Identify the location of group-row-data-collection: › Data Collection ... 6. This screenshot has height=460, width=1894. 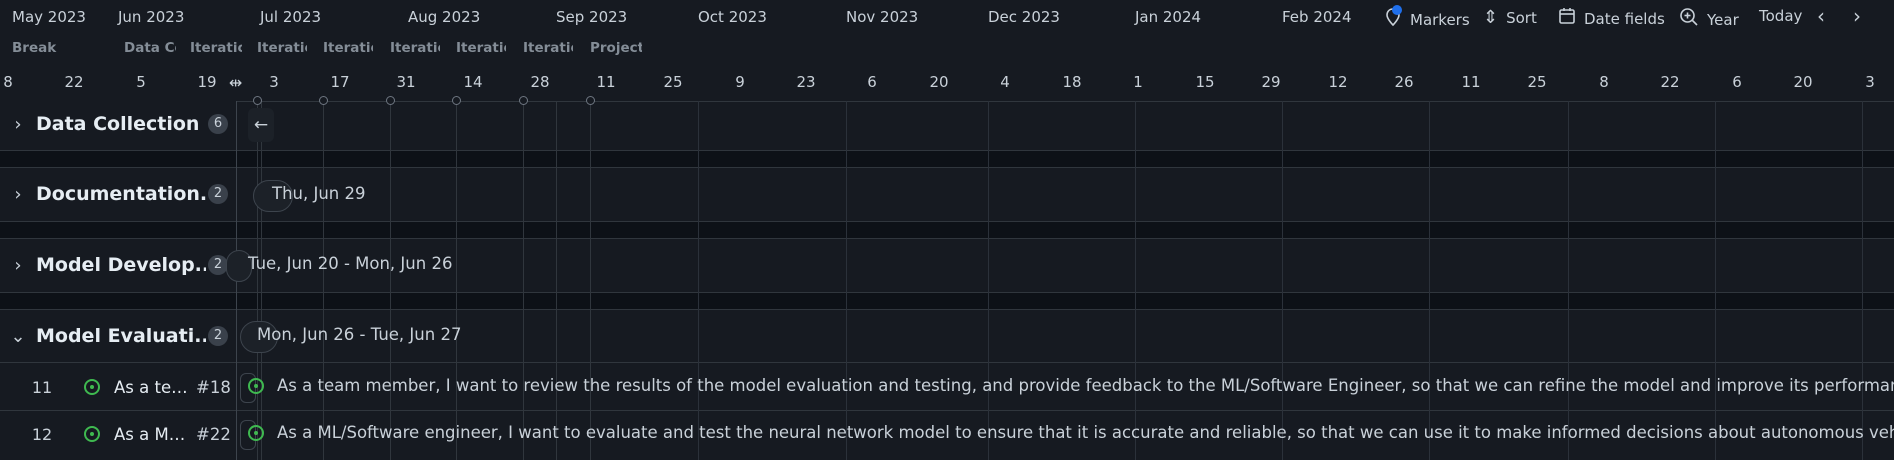
(118, 124).